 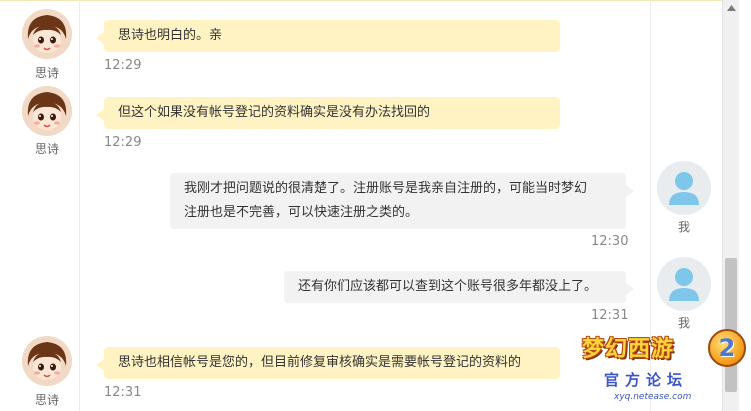 I want to click on user-name: 我, so click(x=683, y=227).